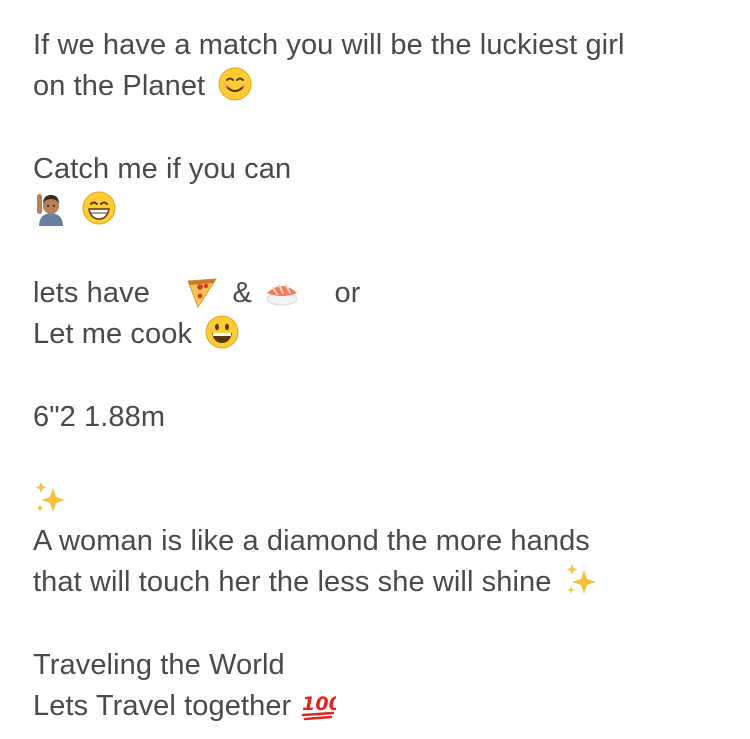  I want to click on bio-text: Let me cook, so click(113, 333).